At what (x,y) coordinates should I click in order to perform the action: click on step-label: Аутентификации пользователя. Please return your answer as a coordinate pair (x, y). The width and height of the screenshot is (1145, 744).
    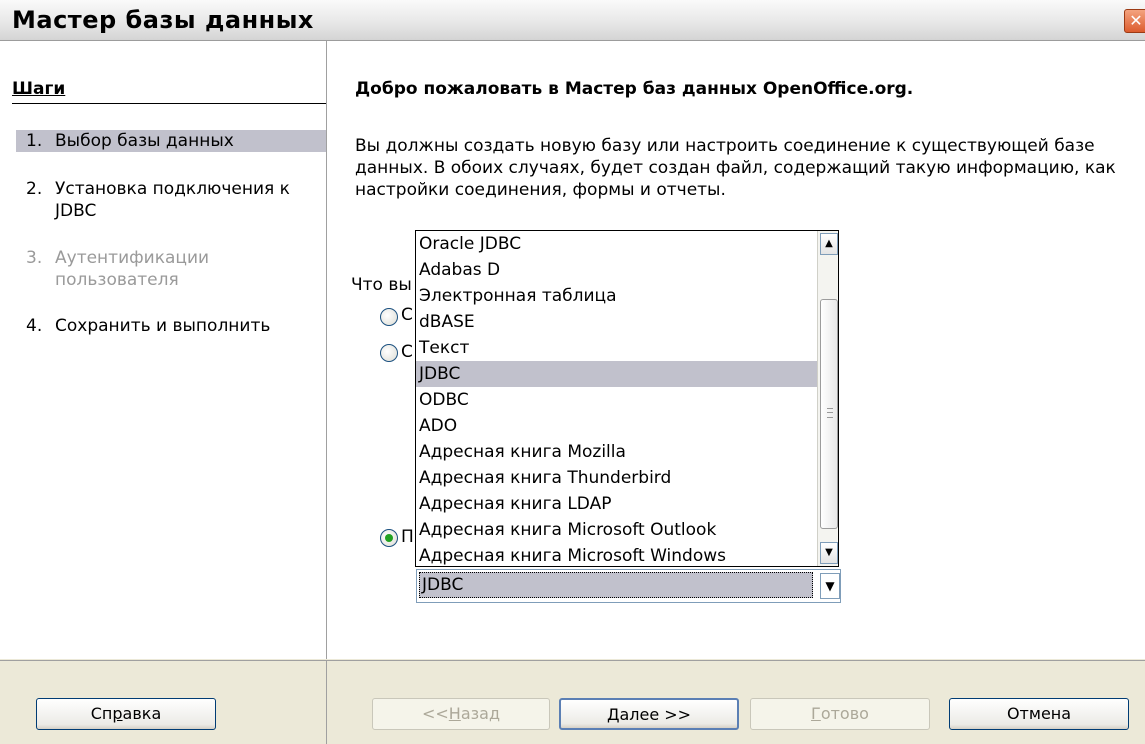
    Looking at the image, I should click on (132, 269).